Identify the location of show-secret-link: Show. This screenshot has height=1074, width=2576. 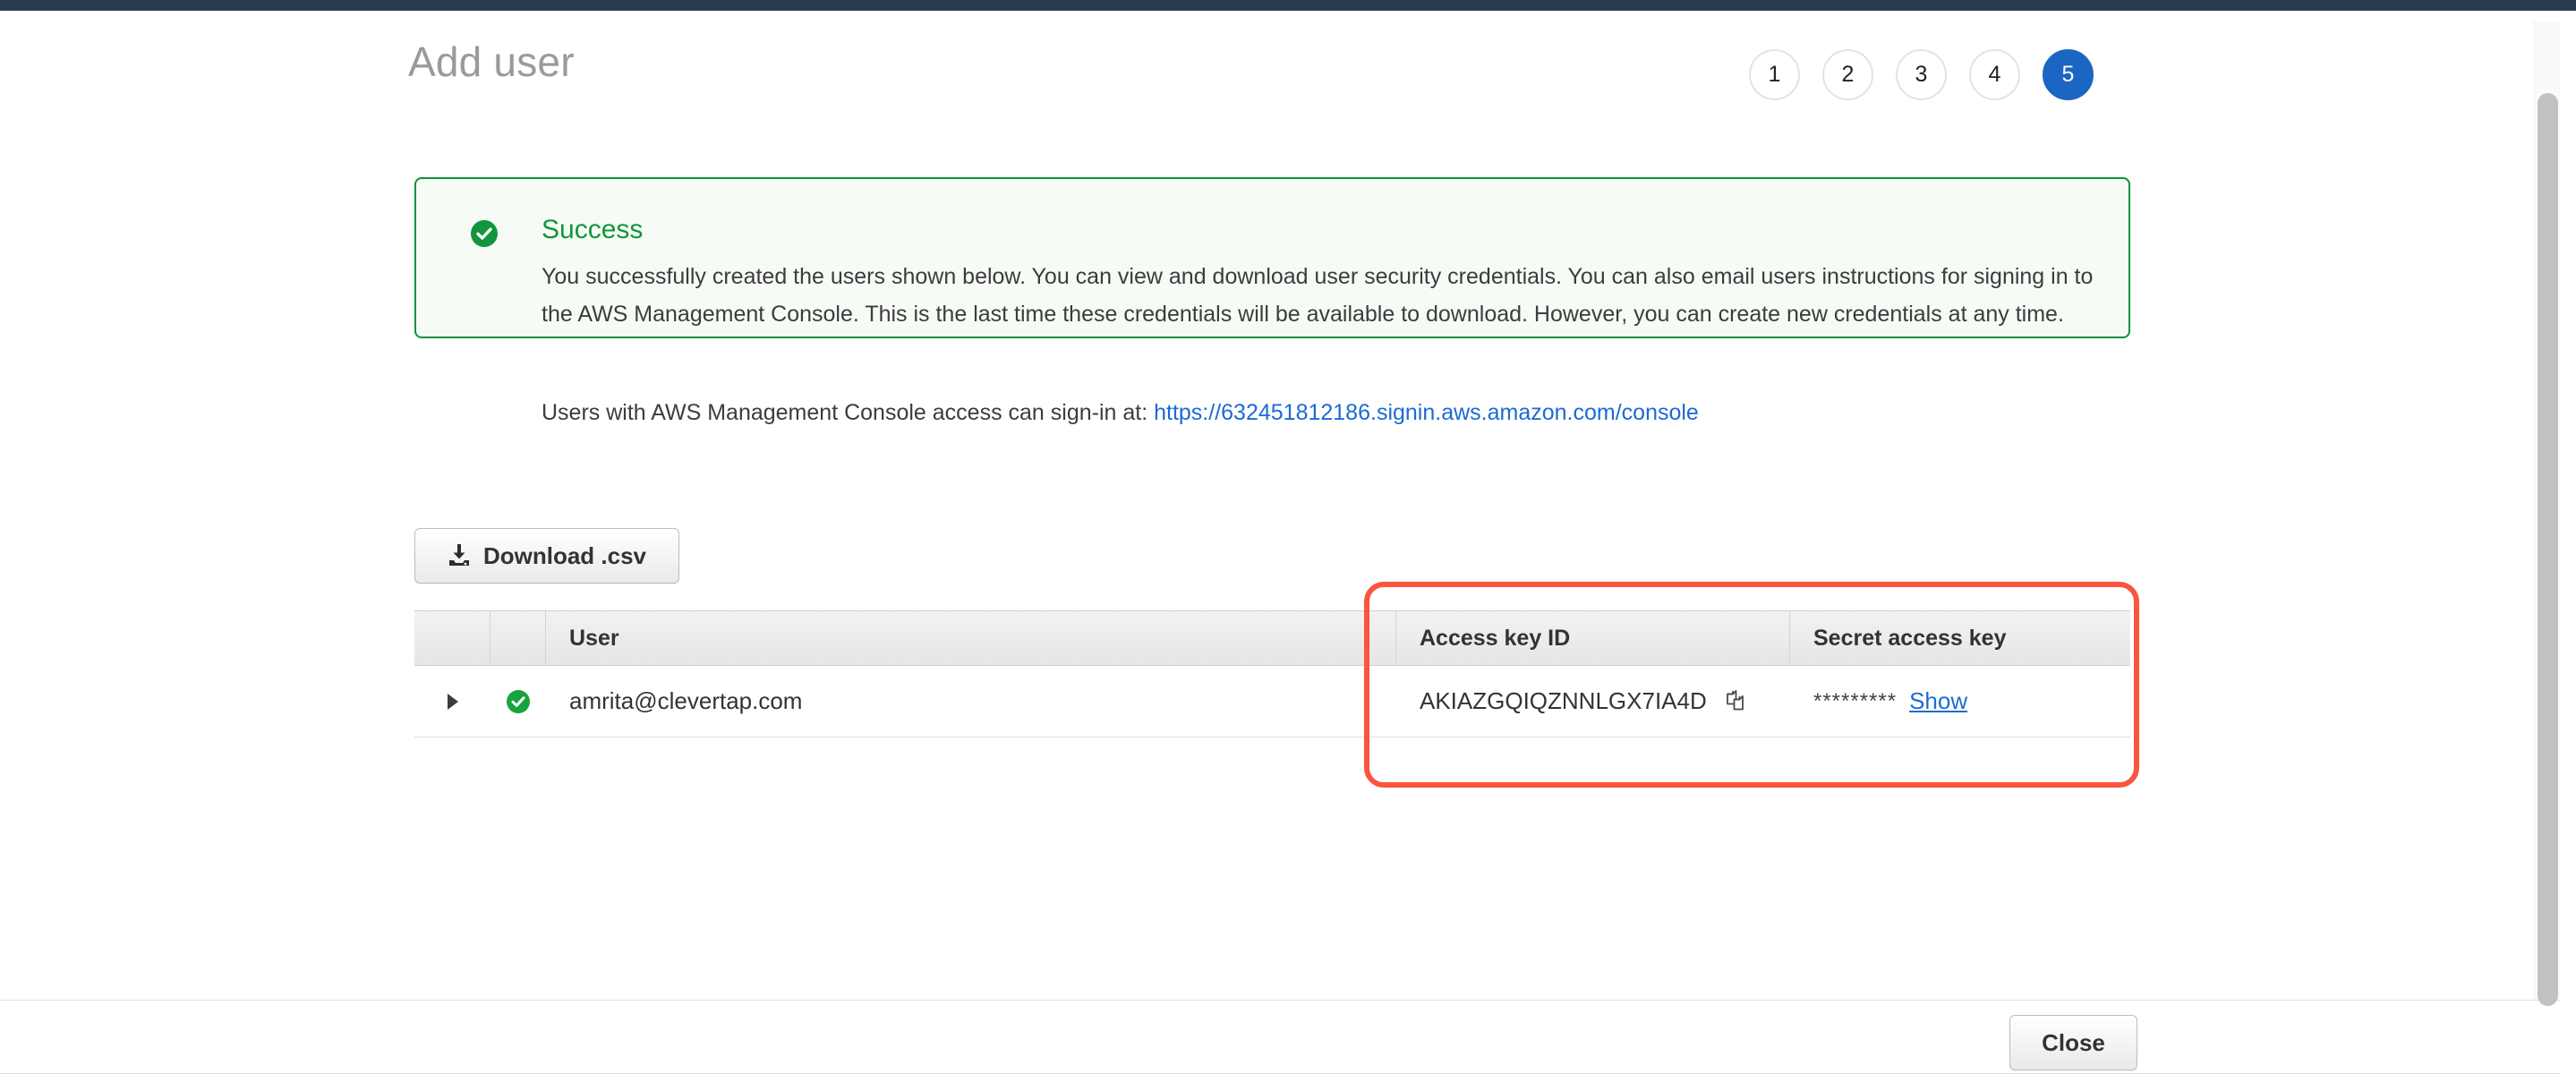
(1938, 701).